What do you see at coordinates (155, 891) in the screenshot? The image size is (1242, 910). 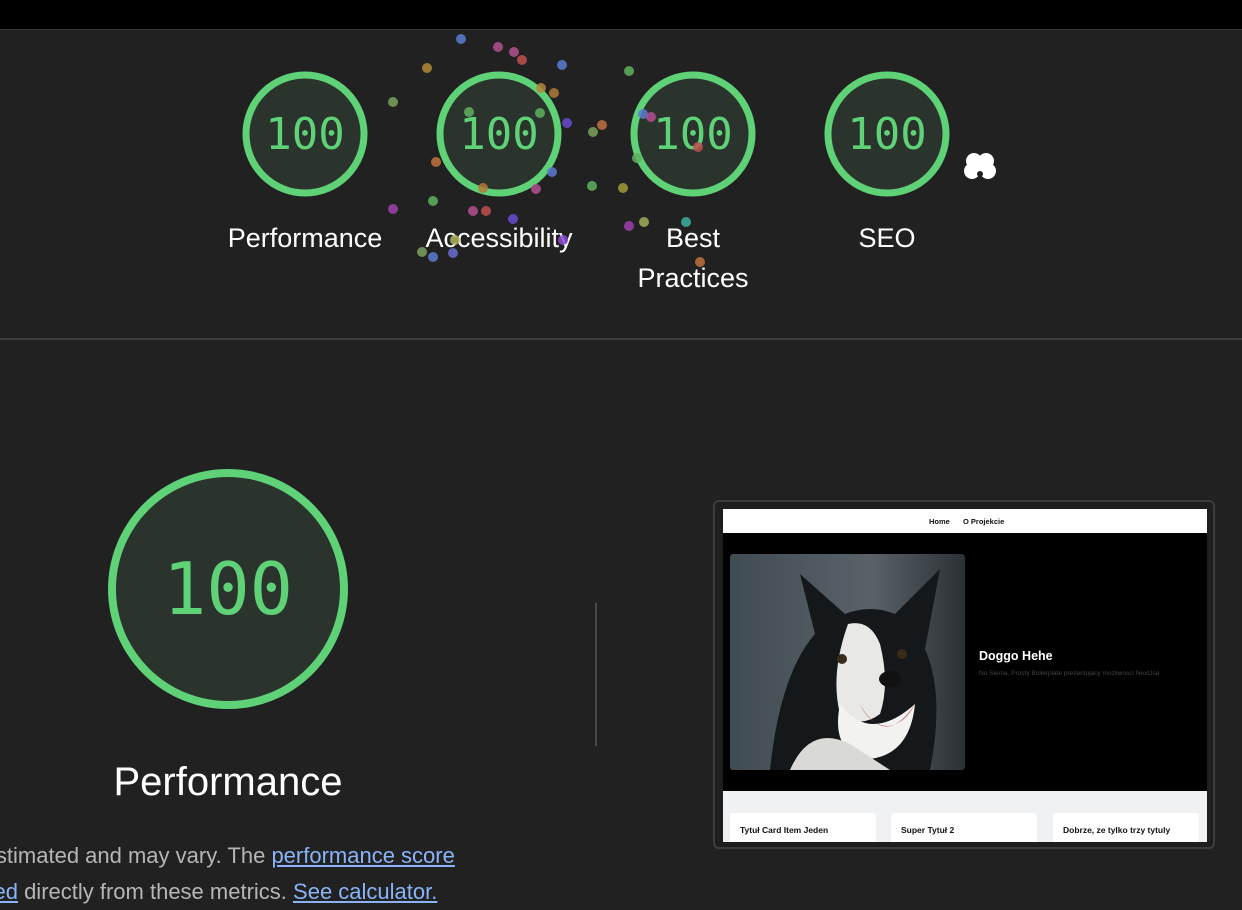 I see `desc-text: directly from these metrics.` at bounding box center [155, 891].